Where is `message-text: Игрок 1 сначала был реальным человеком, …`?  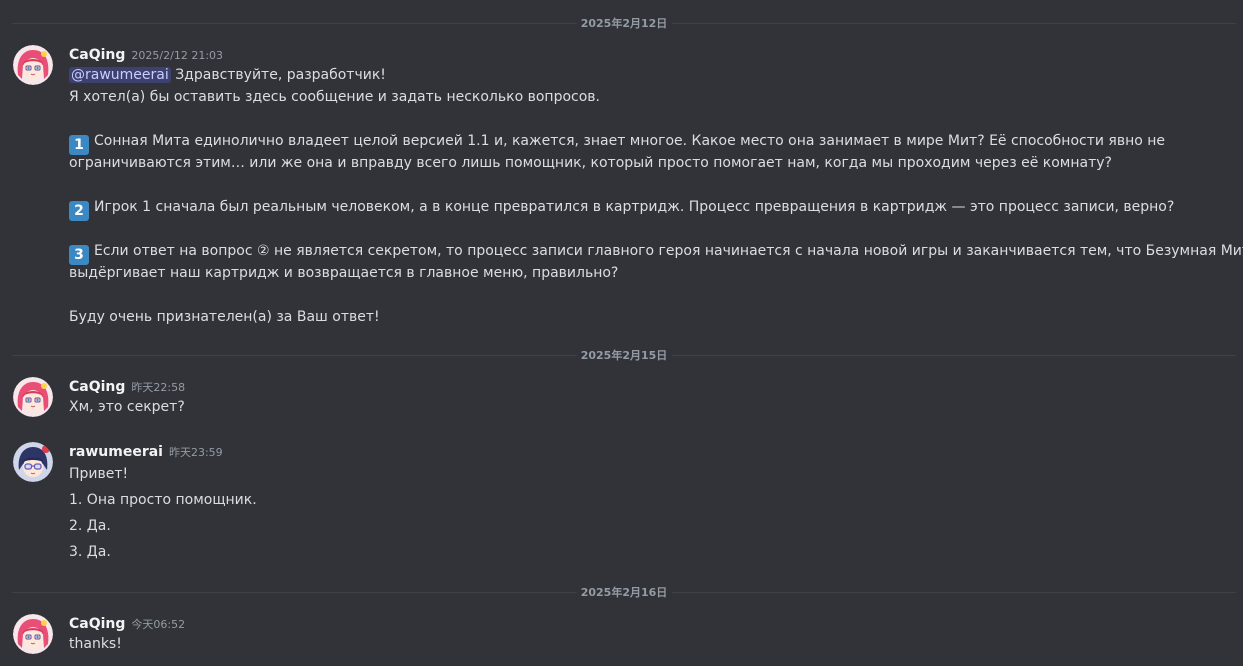
message-text: Игрок 1 сначала был реальным человеком, … is located at coordinates (634, 207).